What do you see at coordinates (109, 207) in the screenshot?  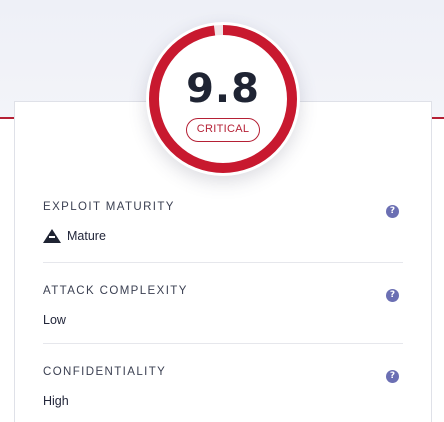 I see `metric-title: EXPLOIT MATURITY` at bounding box center [109, 207].